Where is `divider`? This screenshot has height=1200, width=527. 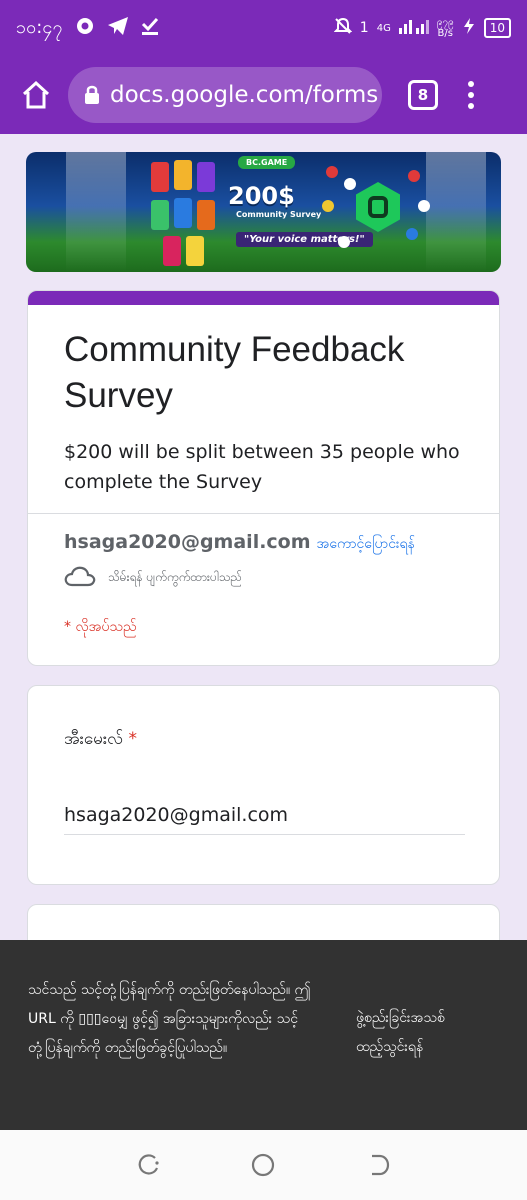 divider is located at coordinates (263, 513).